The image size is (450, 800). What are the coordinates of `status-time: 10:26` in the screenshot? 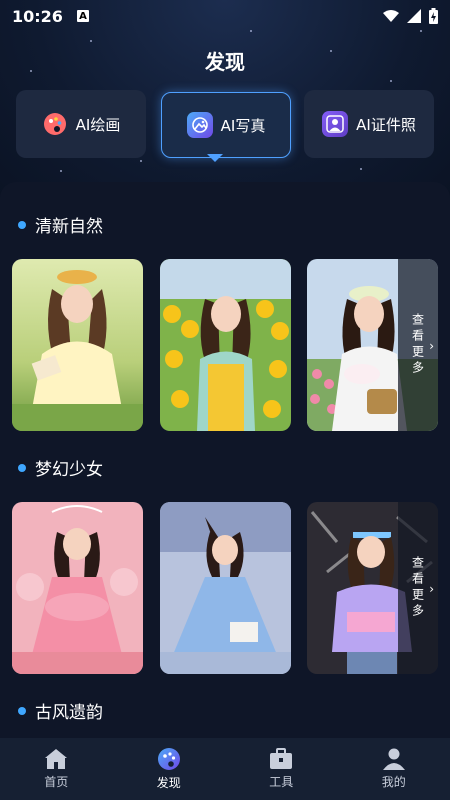 It's located at (37, 16).